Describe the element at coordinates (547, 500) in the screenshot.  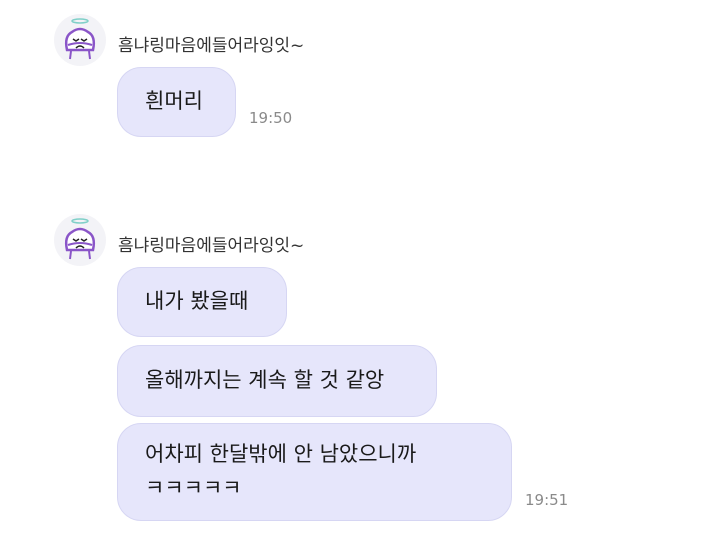
I see `message-timestamp: 19:51` at that location.